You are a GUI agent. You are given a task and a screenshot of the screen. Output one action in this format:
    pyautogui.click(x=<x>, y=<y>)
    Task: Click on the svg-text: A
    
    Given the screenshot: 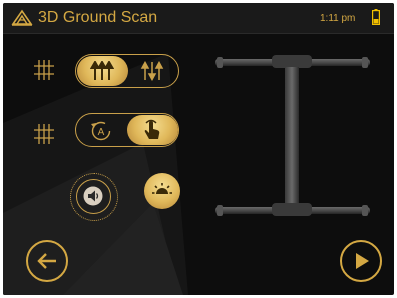 What is the action you would take?
    pyautogui.click(x=101, y=132)
    